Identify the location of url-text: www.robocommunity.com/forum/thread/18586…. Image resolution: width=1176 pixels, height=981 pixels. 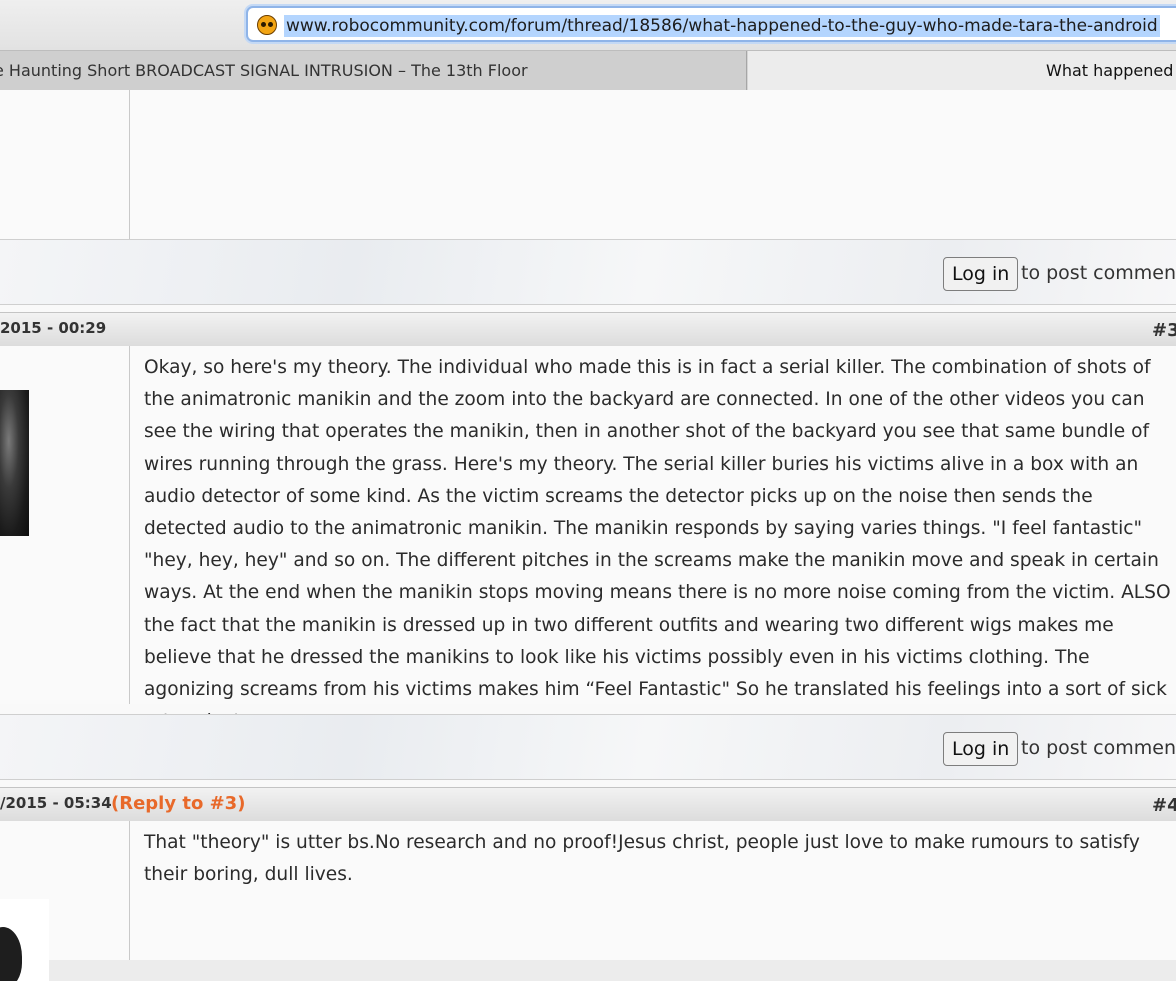
(722, 26).